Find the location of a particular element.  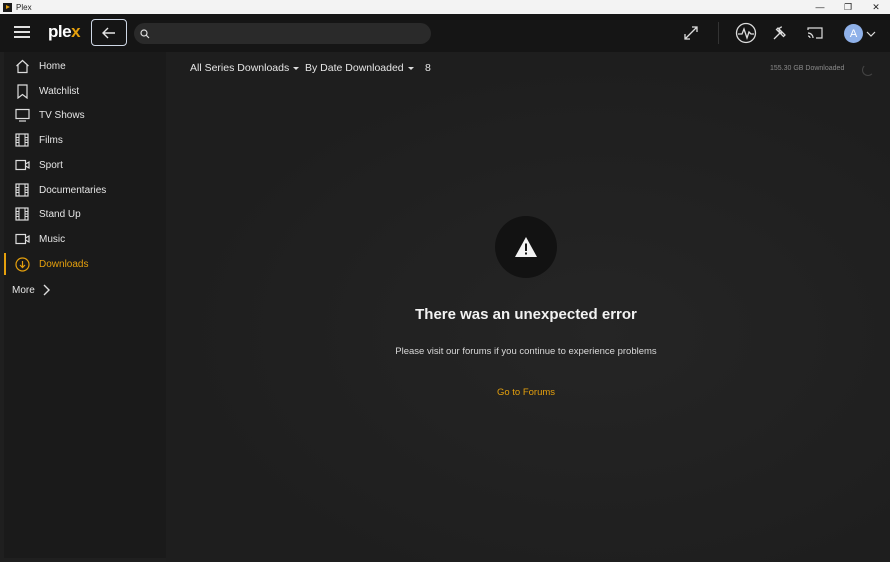

sort-dropdown: By Date Downloaded is located at coordinates (359, 68).